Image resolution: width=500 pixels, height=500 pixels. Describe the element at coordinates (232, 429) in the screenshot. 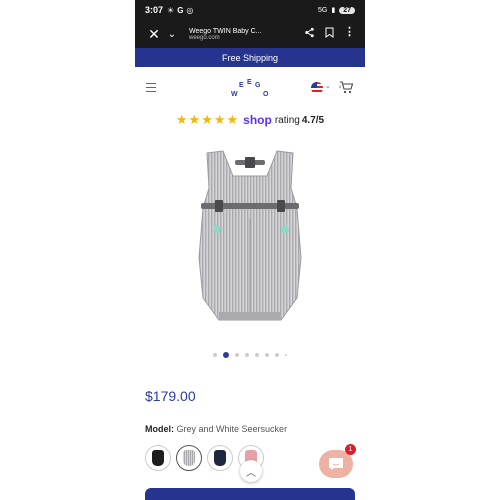

I see `model-value: Grey and White Seersucker` at that location.